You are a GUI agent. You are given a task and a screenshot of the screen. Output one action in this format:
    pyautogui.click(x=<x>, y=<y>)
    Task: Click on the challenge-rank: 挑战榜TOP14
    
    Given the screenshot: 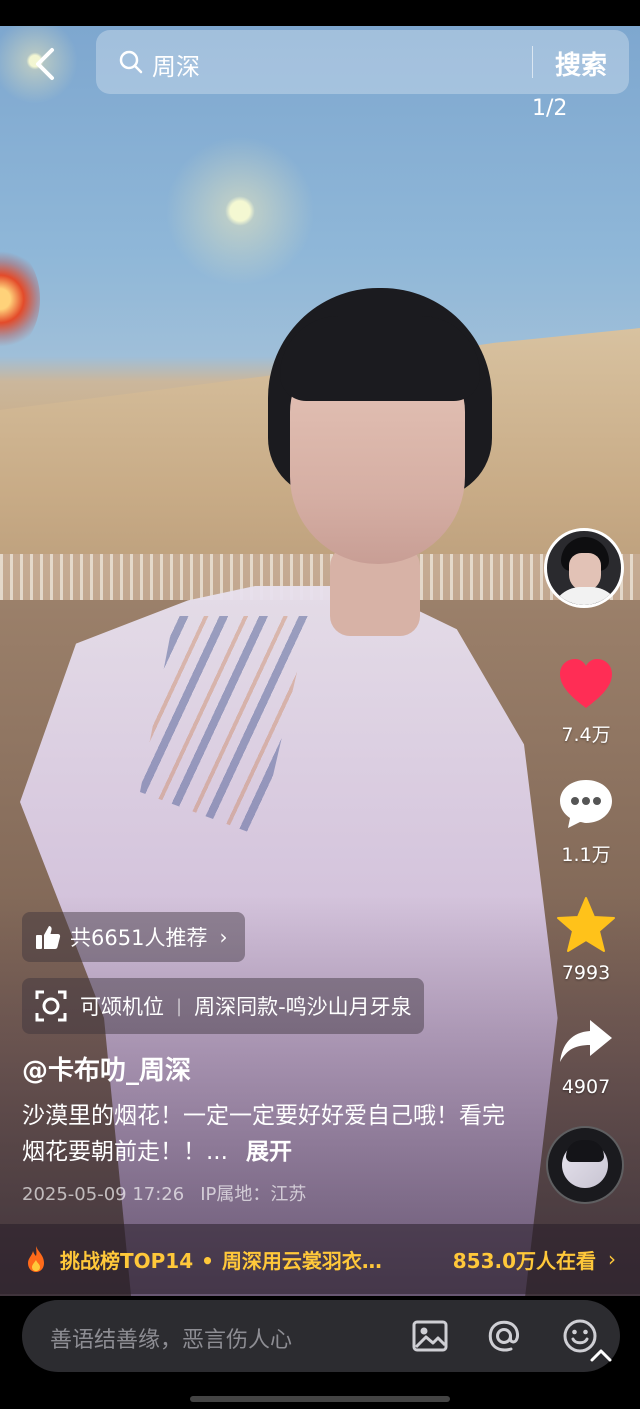 What is the action you would take?
    pyautogui.click(x=127, y=1260)
    